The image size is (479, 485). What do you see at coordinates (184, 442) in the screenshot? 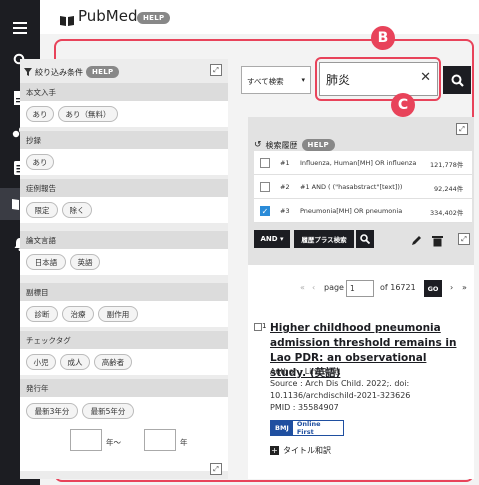
I see `year-to-suffix: 年` at bounding box center [184, 442].